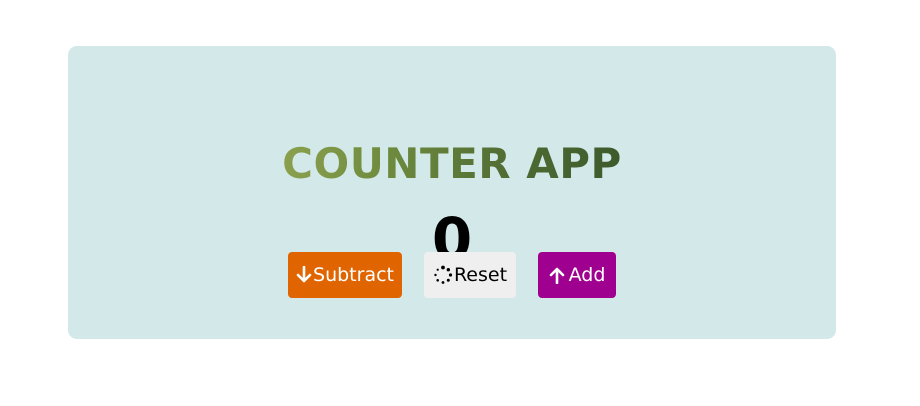 This screenshot has height=406, width=920. What do you see at coordinates (443, 275) in the screenshot?
I see `spinner-icon` at bounding box center [443, 275].